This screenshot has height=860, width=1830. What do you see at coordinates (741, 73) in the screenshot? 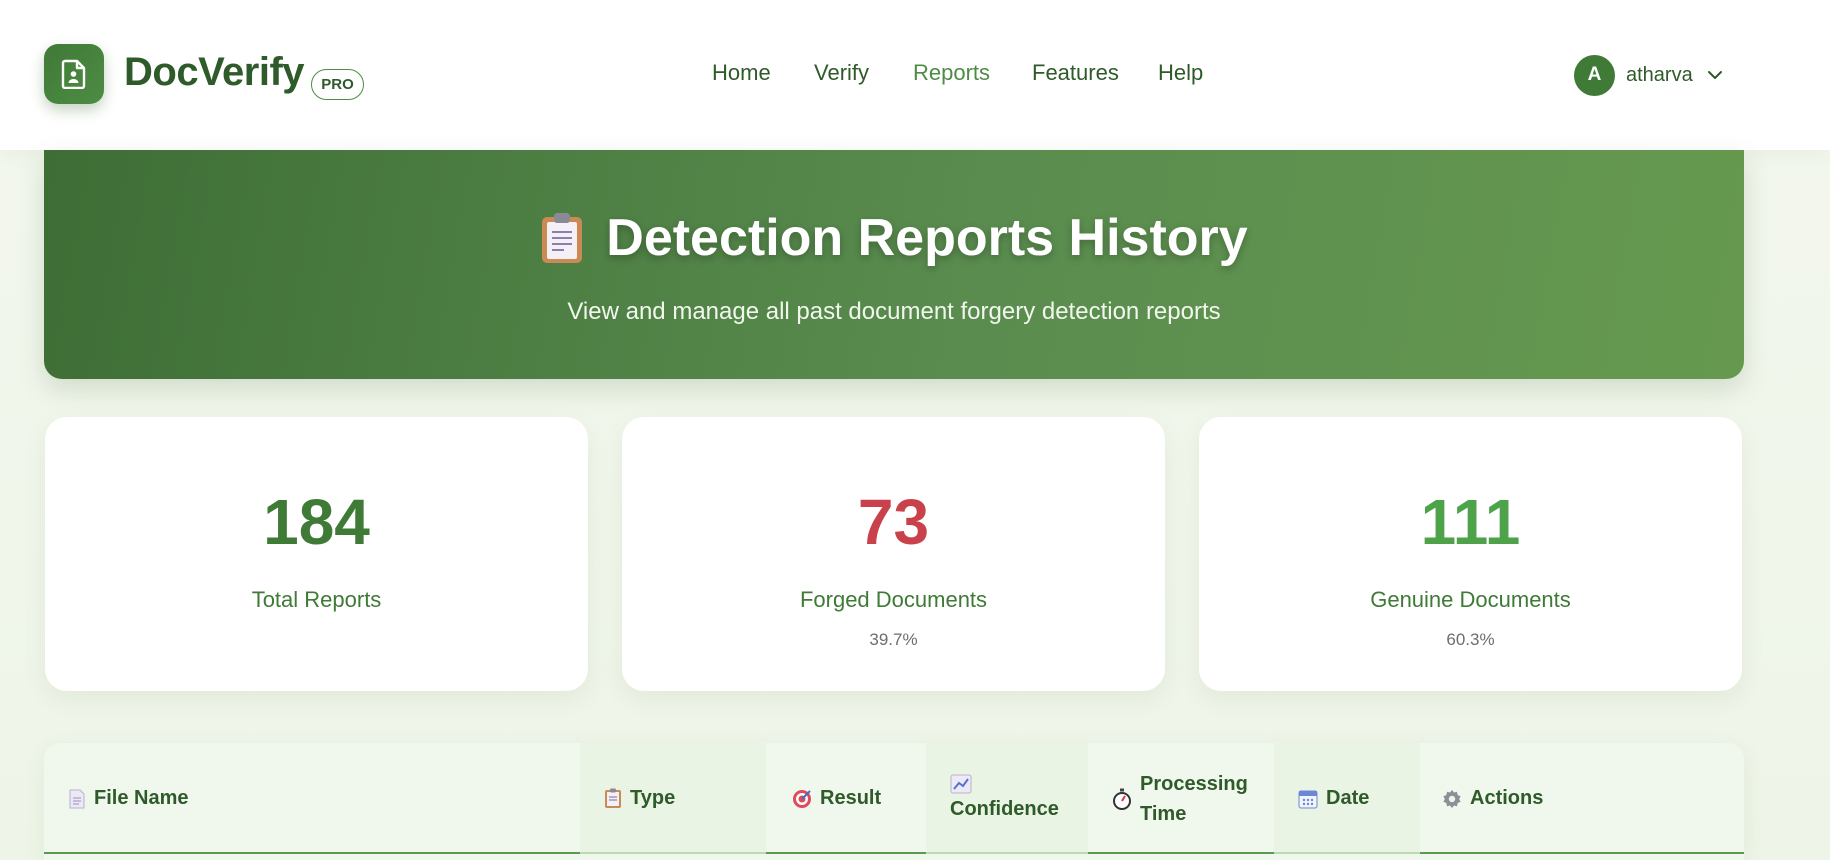
I see `nav-home: Home` at bounding box center [741, 73].